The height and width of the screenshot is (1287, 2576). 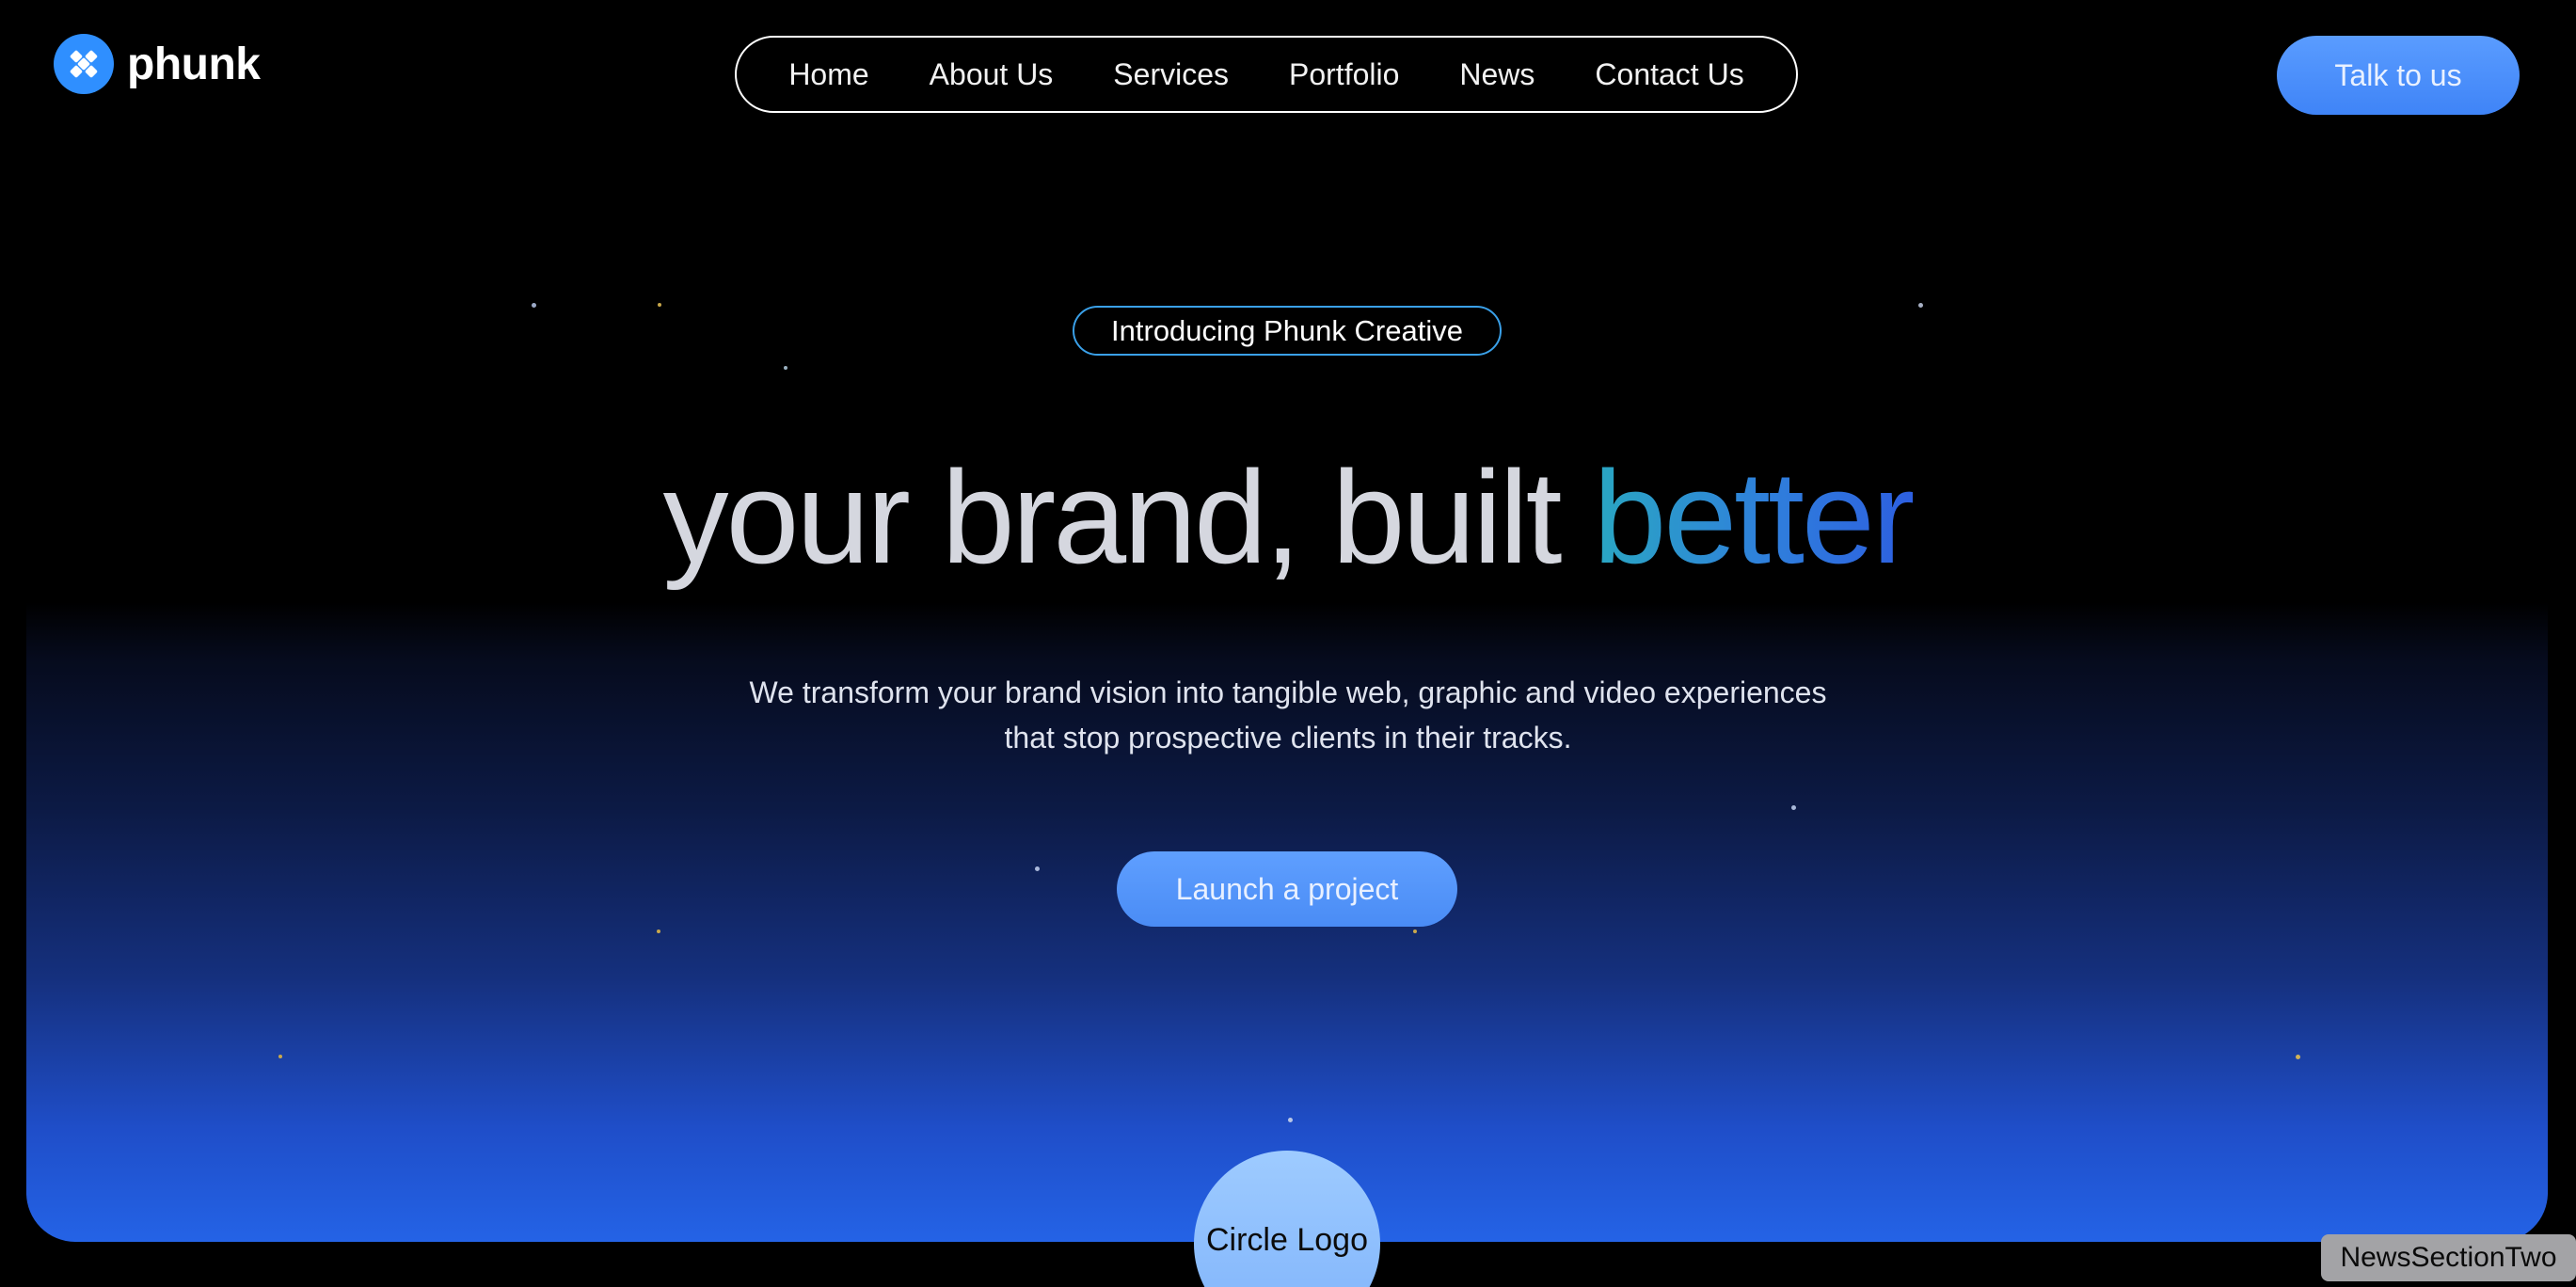 What do you see at coordinates (1669, 74) in the screenshot?
I see `nav-item-contact-us: Contact Us` at bounding box center [1669, 74].